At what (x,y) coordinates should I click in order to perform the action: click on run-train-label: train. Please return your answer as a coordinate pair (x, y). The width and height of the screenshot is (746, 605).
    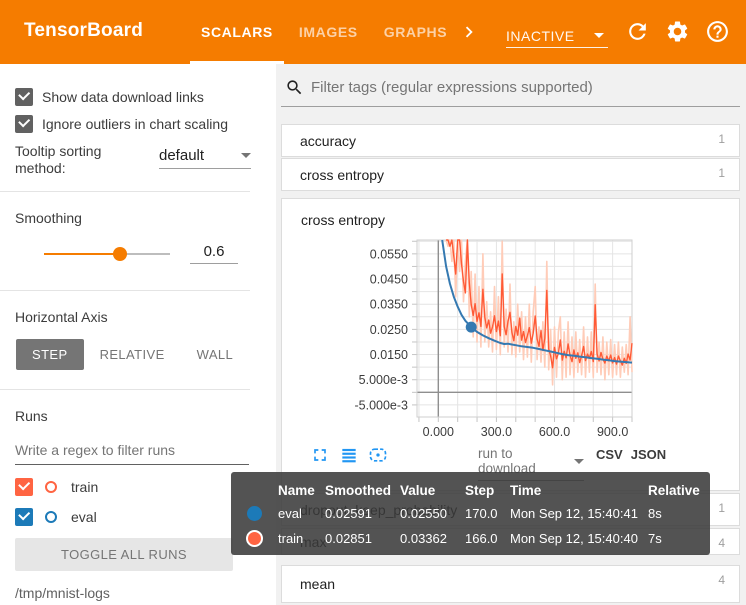
    Looking at the image, I should click on (85, 487).